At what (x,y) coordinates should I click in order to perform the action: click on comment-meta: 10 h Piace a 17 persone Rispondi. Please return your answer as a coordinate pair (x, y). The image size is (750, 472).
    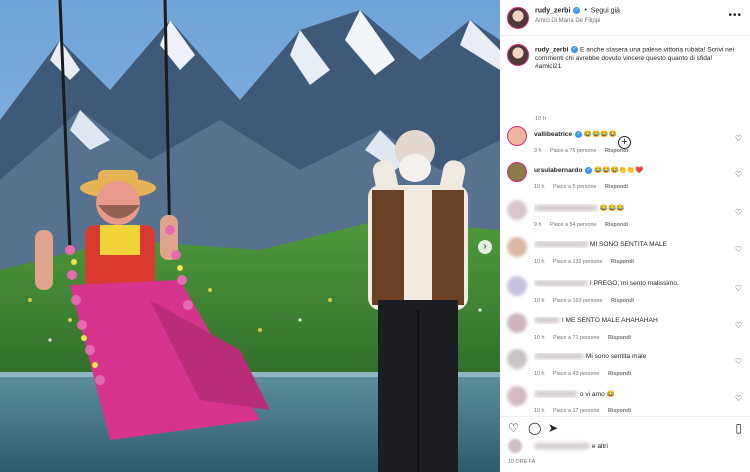
    Looking at the image, I should click on (586, 411).